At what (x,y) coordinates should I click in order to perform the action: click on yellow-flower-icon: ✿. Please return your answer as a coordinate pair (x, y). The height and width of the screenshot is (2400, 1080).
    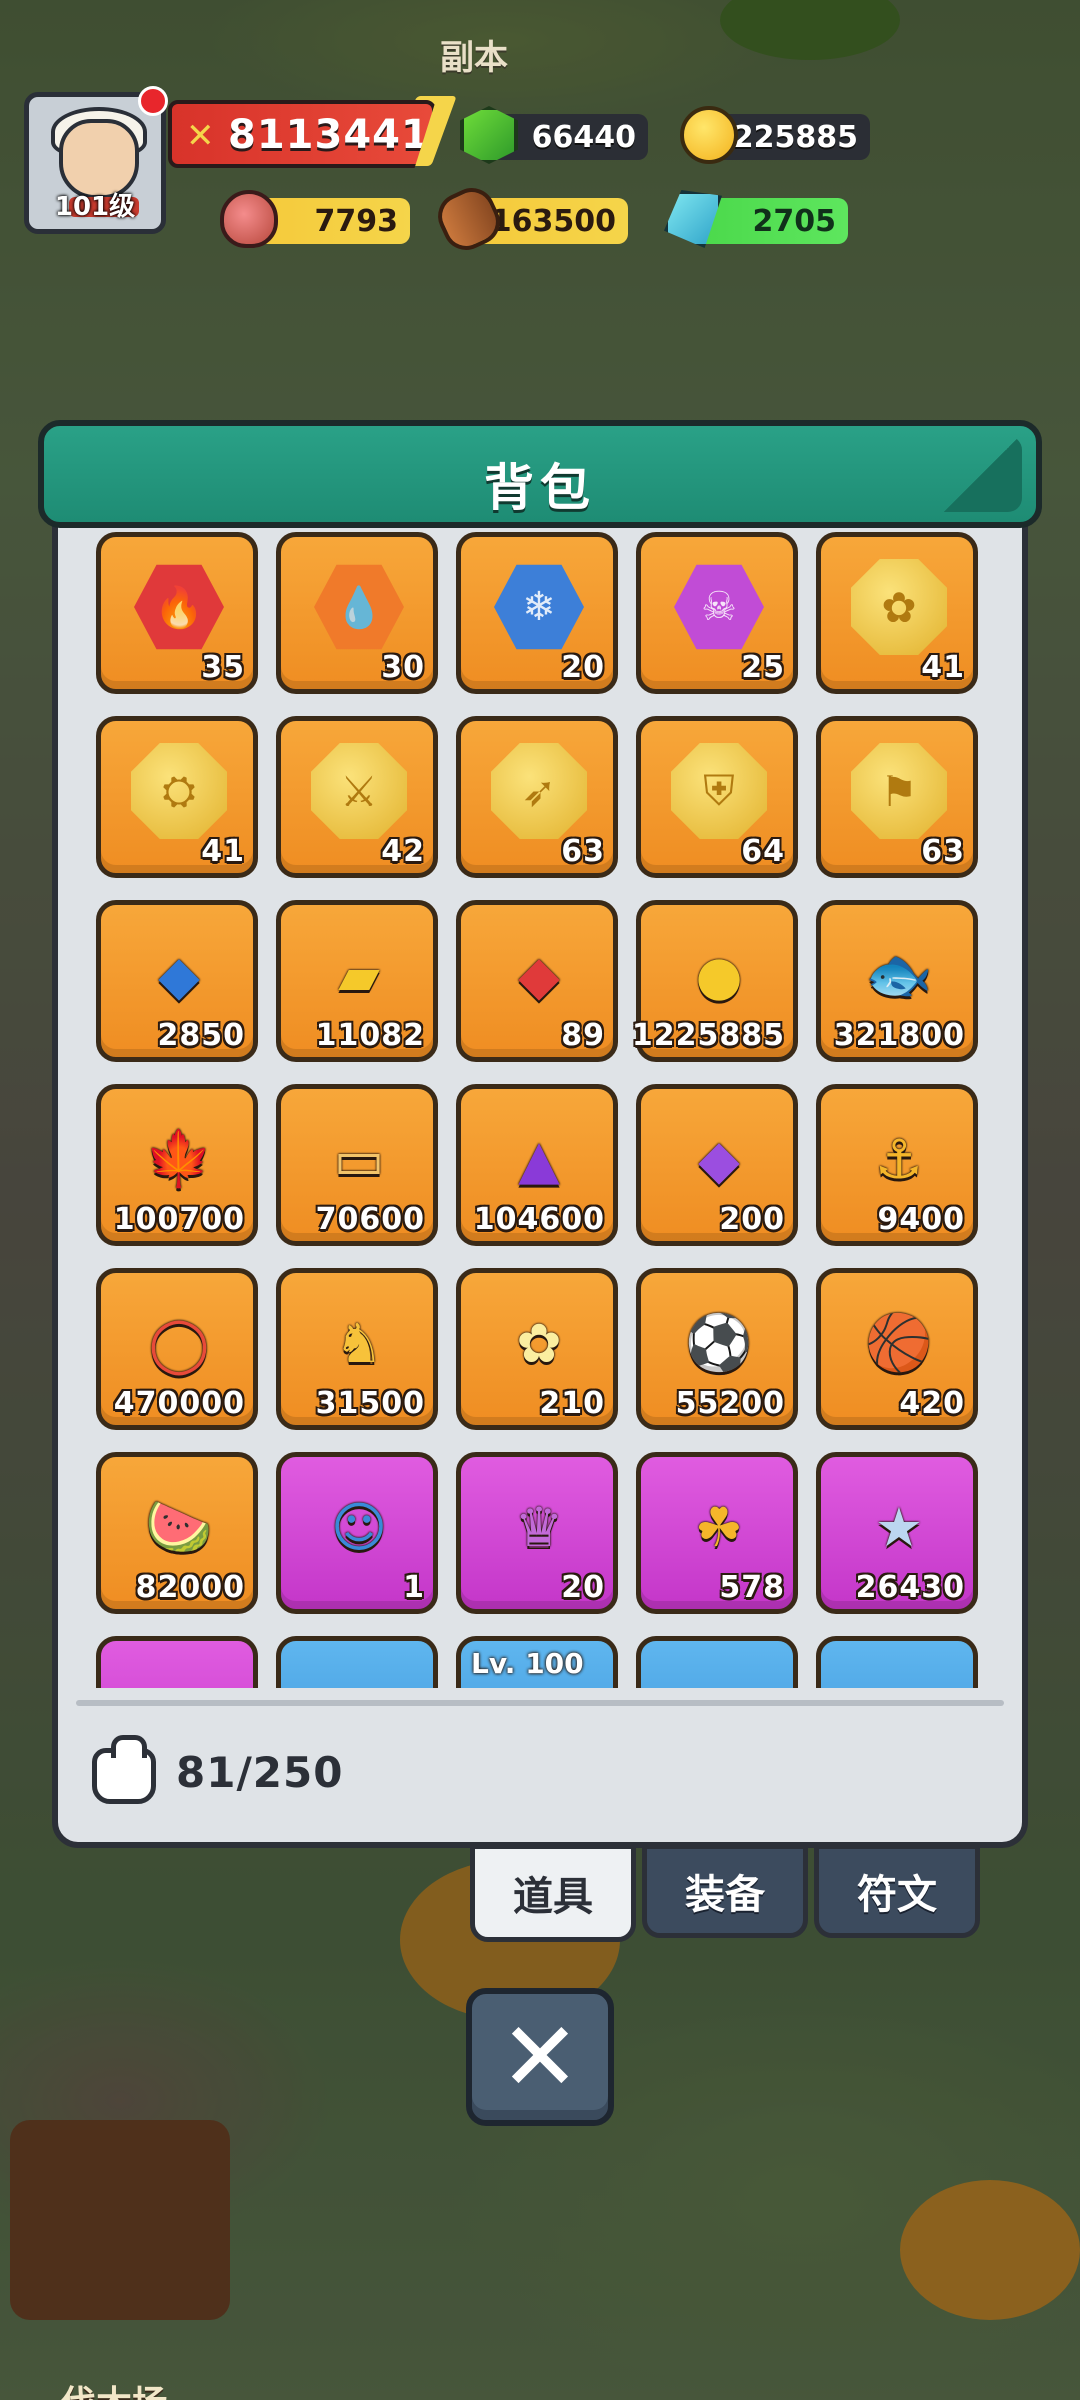
    Looking at the image, I should click on (539, 1343).